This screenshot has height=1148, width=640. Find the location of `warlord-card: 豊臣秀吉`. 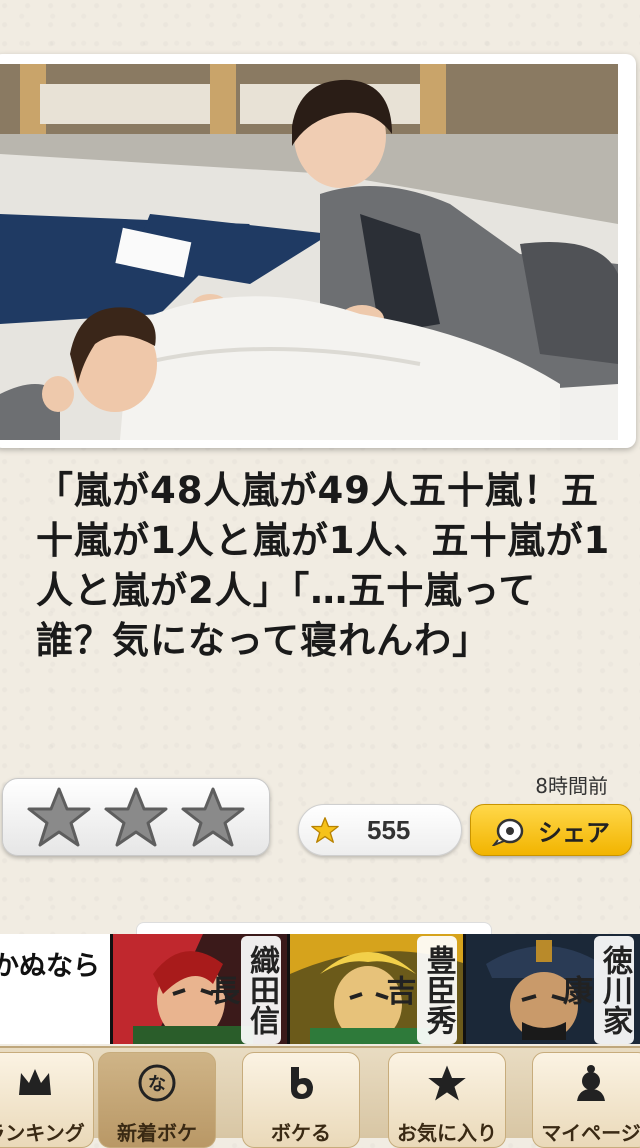

warlord-card: 豊臣秀吉 is located at coordinates (375, 989).